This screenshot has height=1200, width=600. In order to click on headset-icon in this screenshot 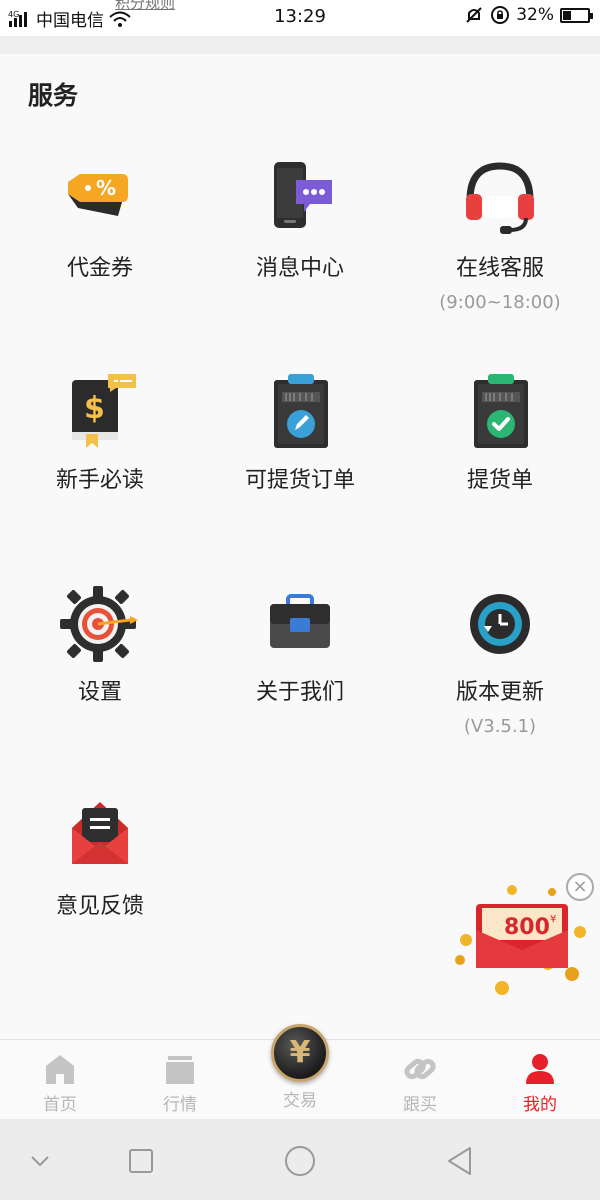, I will do `click(500, 200)`.